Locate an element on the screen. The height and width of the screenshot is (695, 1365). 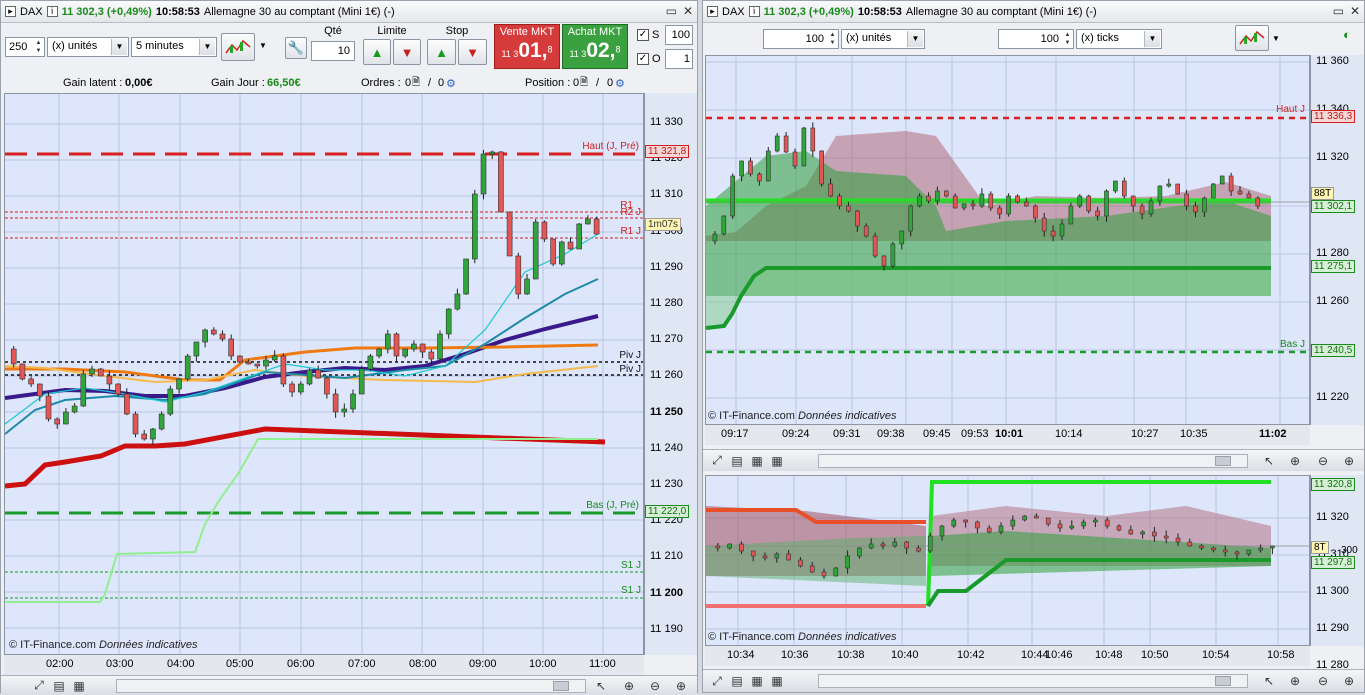
o-input: 1 is located at coordinates (679, 59).